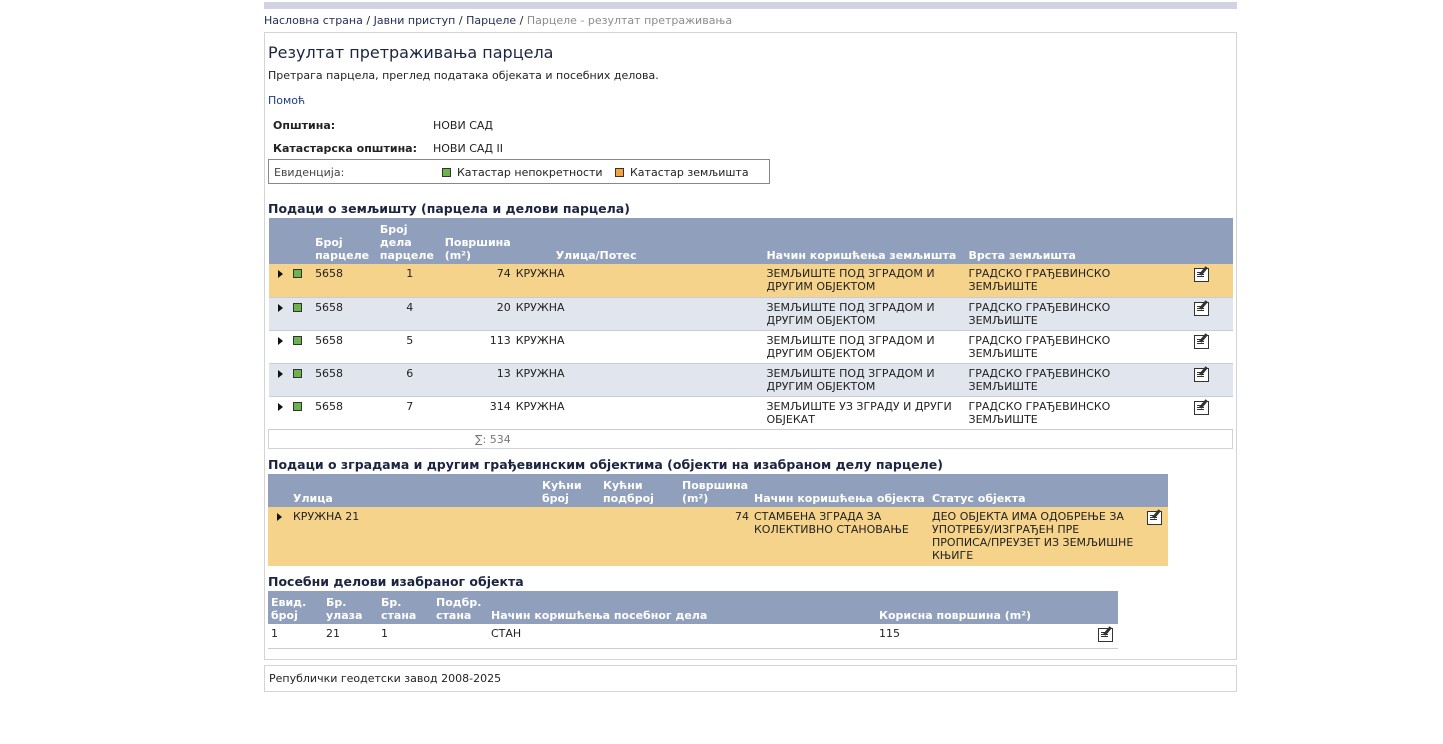  What do you see at coordinates (530, 172) in the screenshot?
I see `legend-real-estate-label: Катастар непокретности` at bounding box center [530, 172].